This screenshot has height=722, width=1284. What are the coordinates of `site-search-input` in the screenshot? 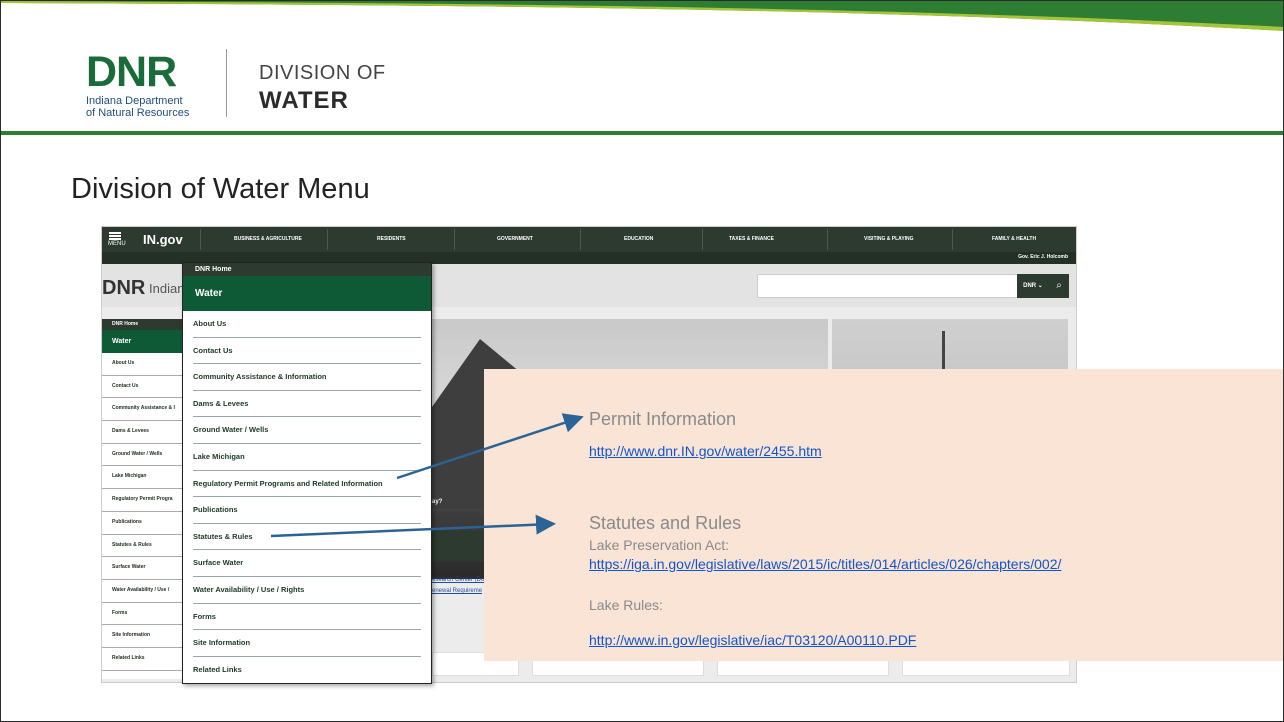 It's located at (888, 286).